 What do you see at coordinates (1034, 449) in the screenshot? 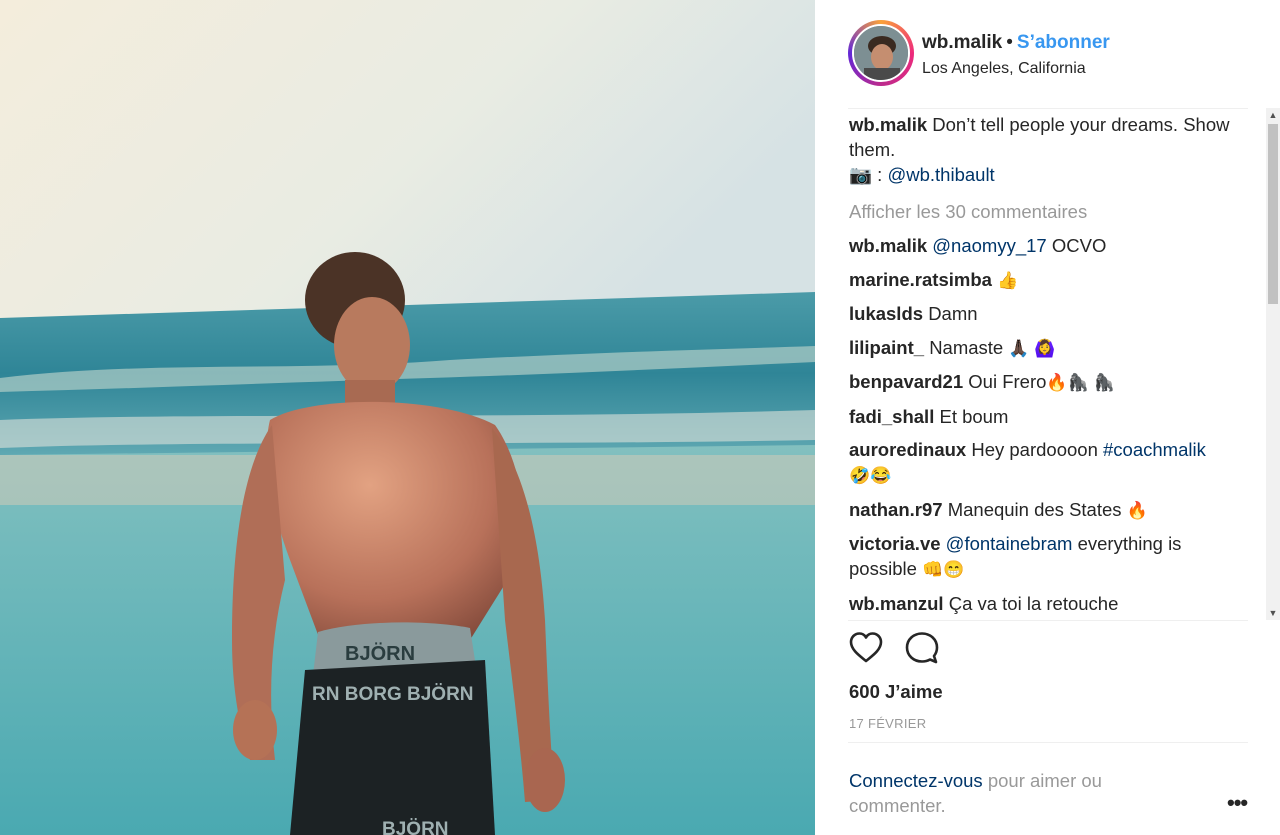
I see `comment-text: Hey pardoooon` at bounding box center [1034, 449].